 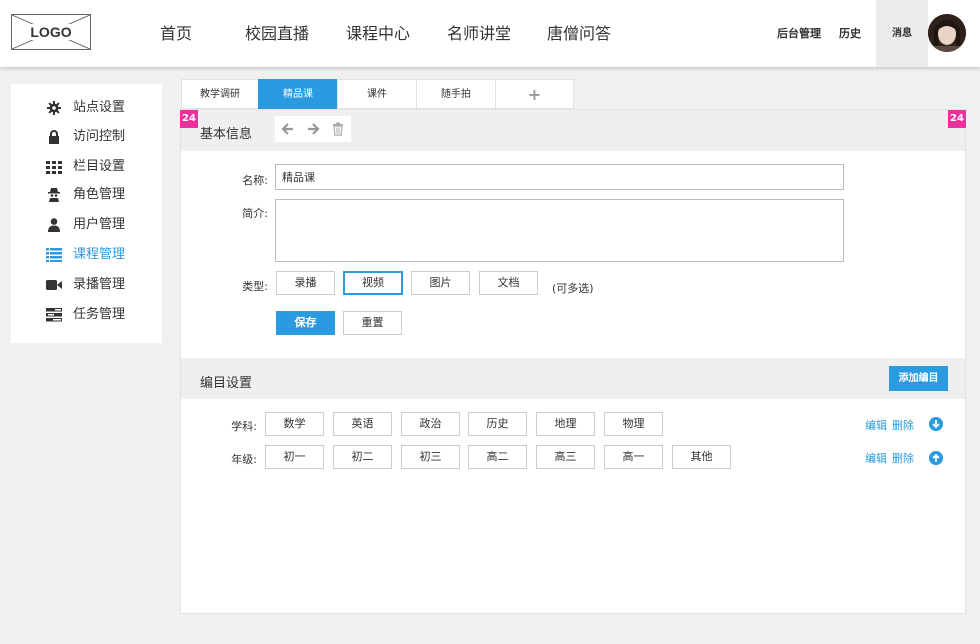 I want to click on avatar, so click(x=947, y=33).